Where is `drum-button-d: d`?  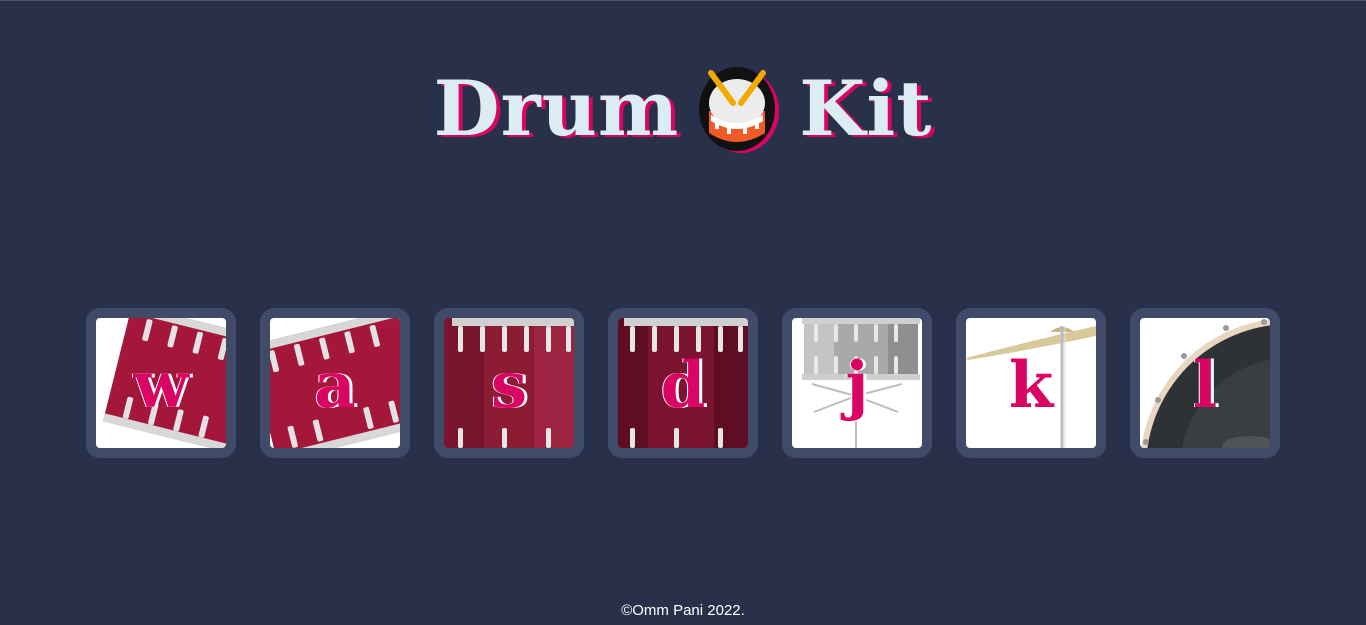 drum-button-d: d is located at coordinates (683, 383).